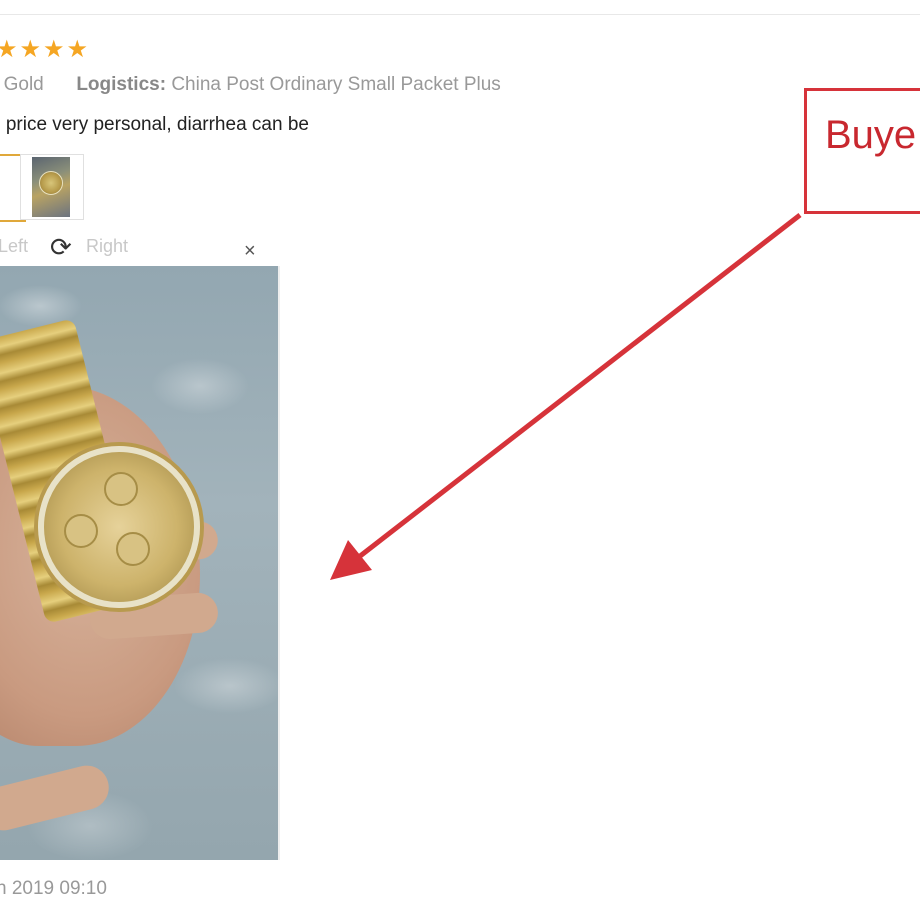  I want to click on annotation-callout-box: Buye, so click(862, 151).